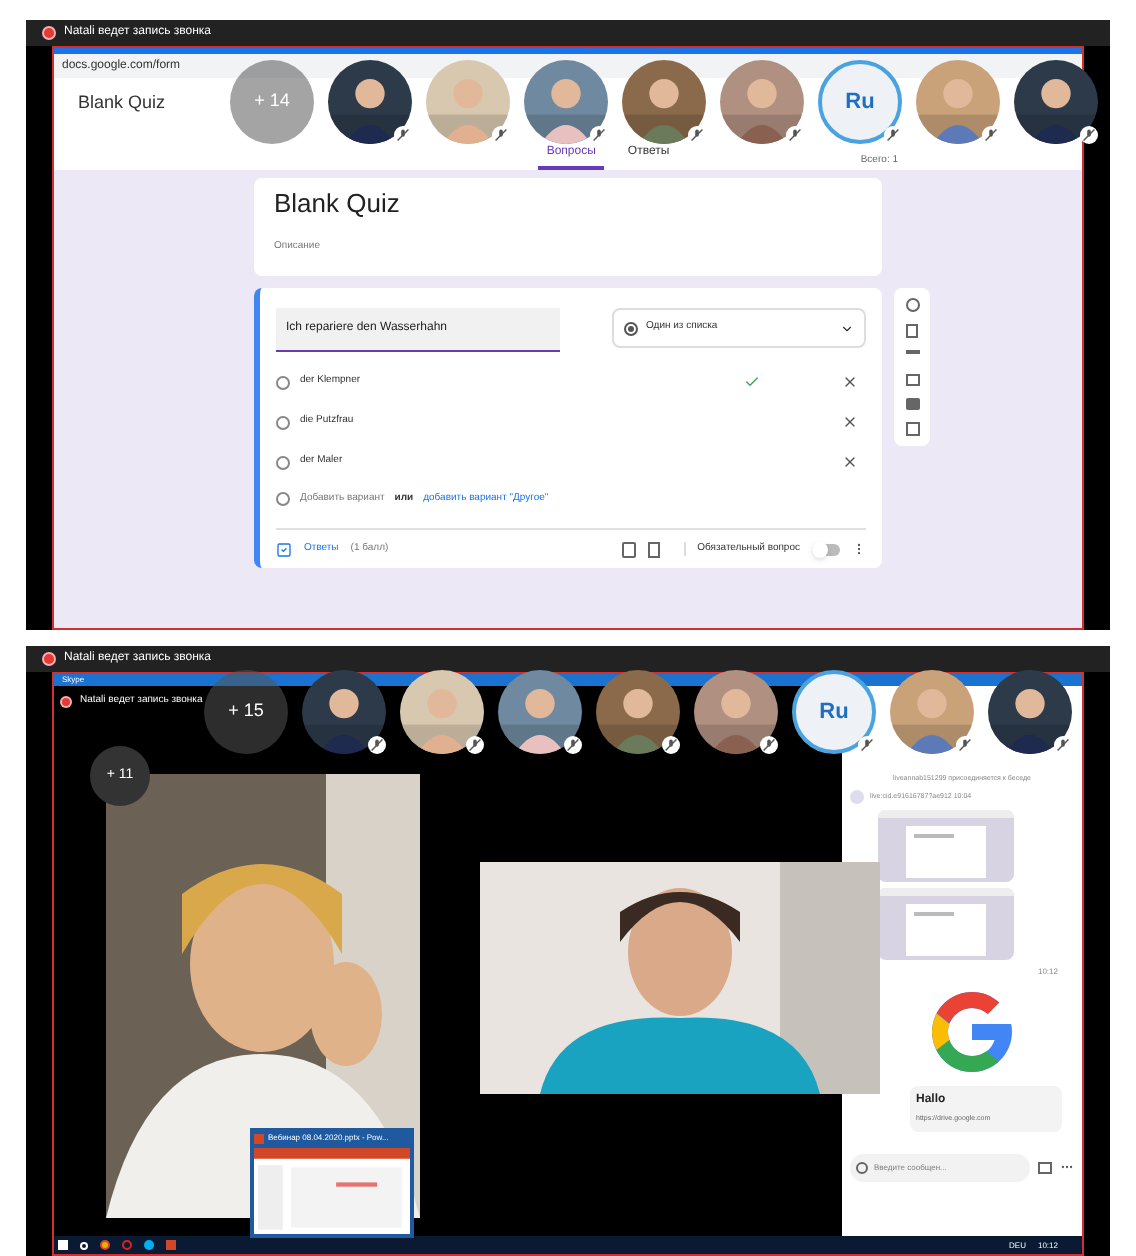  What do you see at coordinates (752, 382) in the screenshot?
I see `check-icon` at bounding box center [752, 382].